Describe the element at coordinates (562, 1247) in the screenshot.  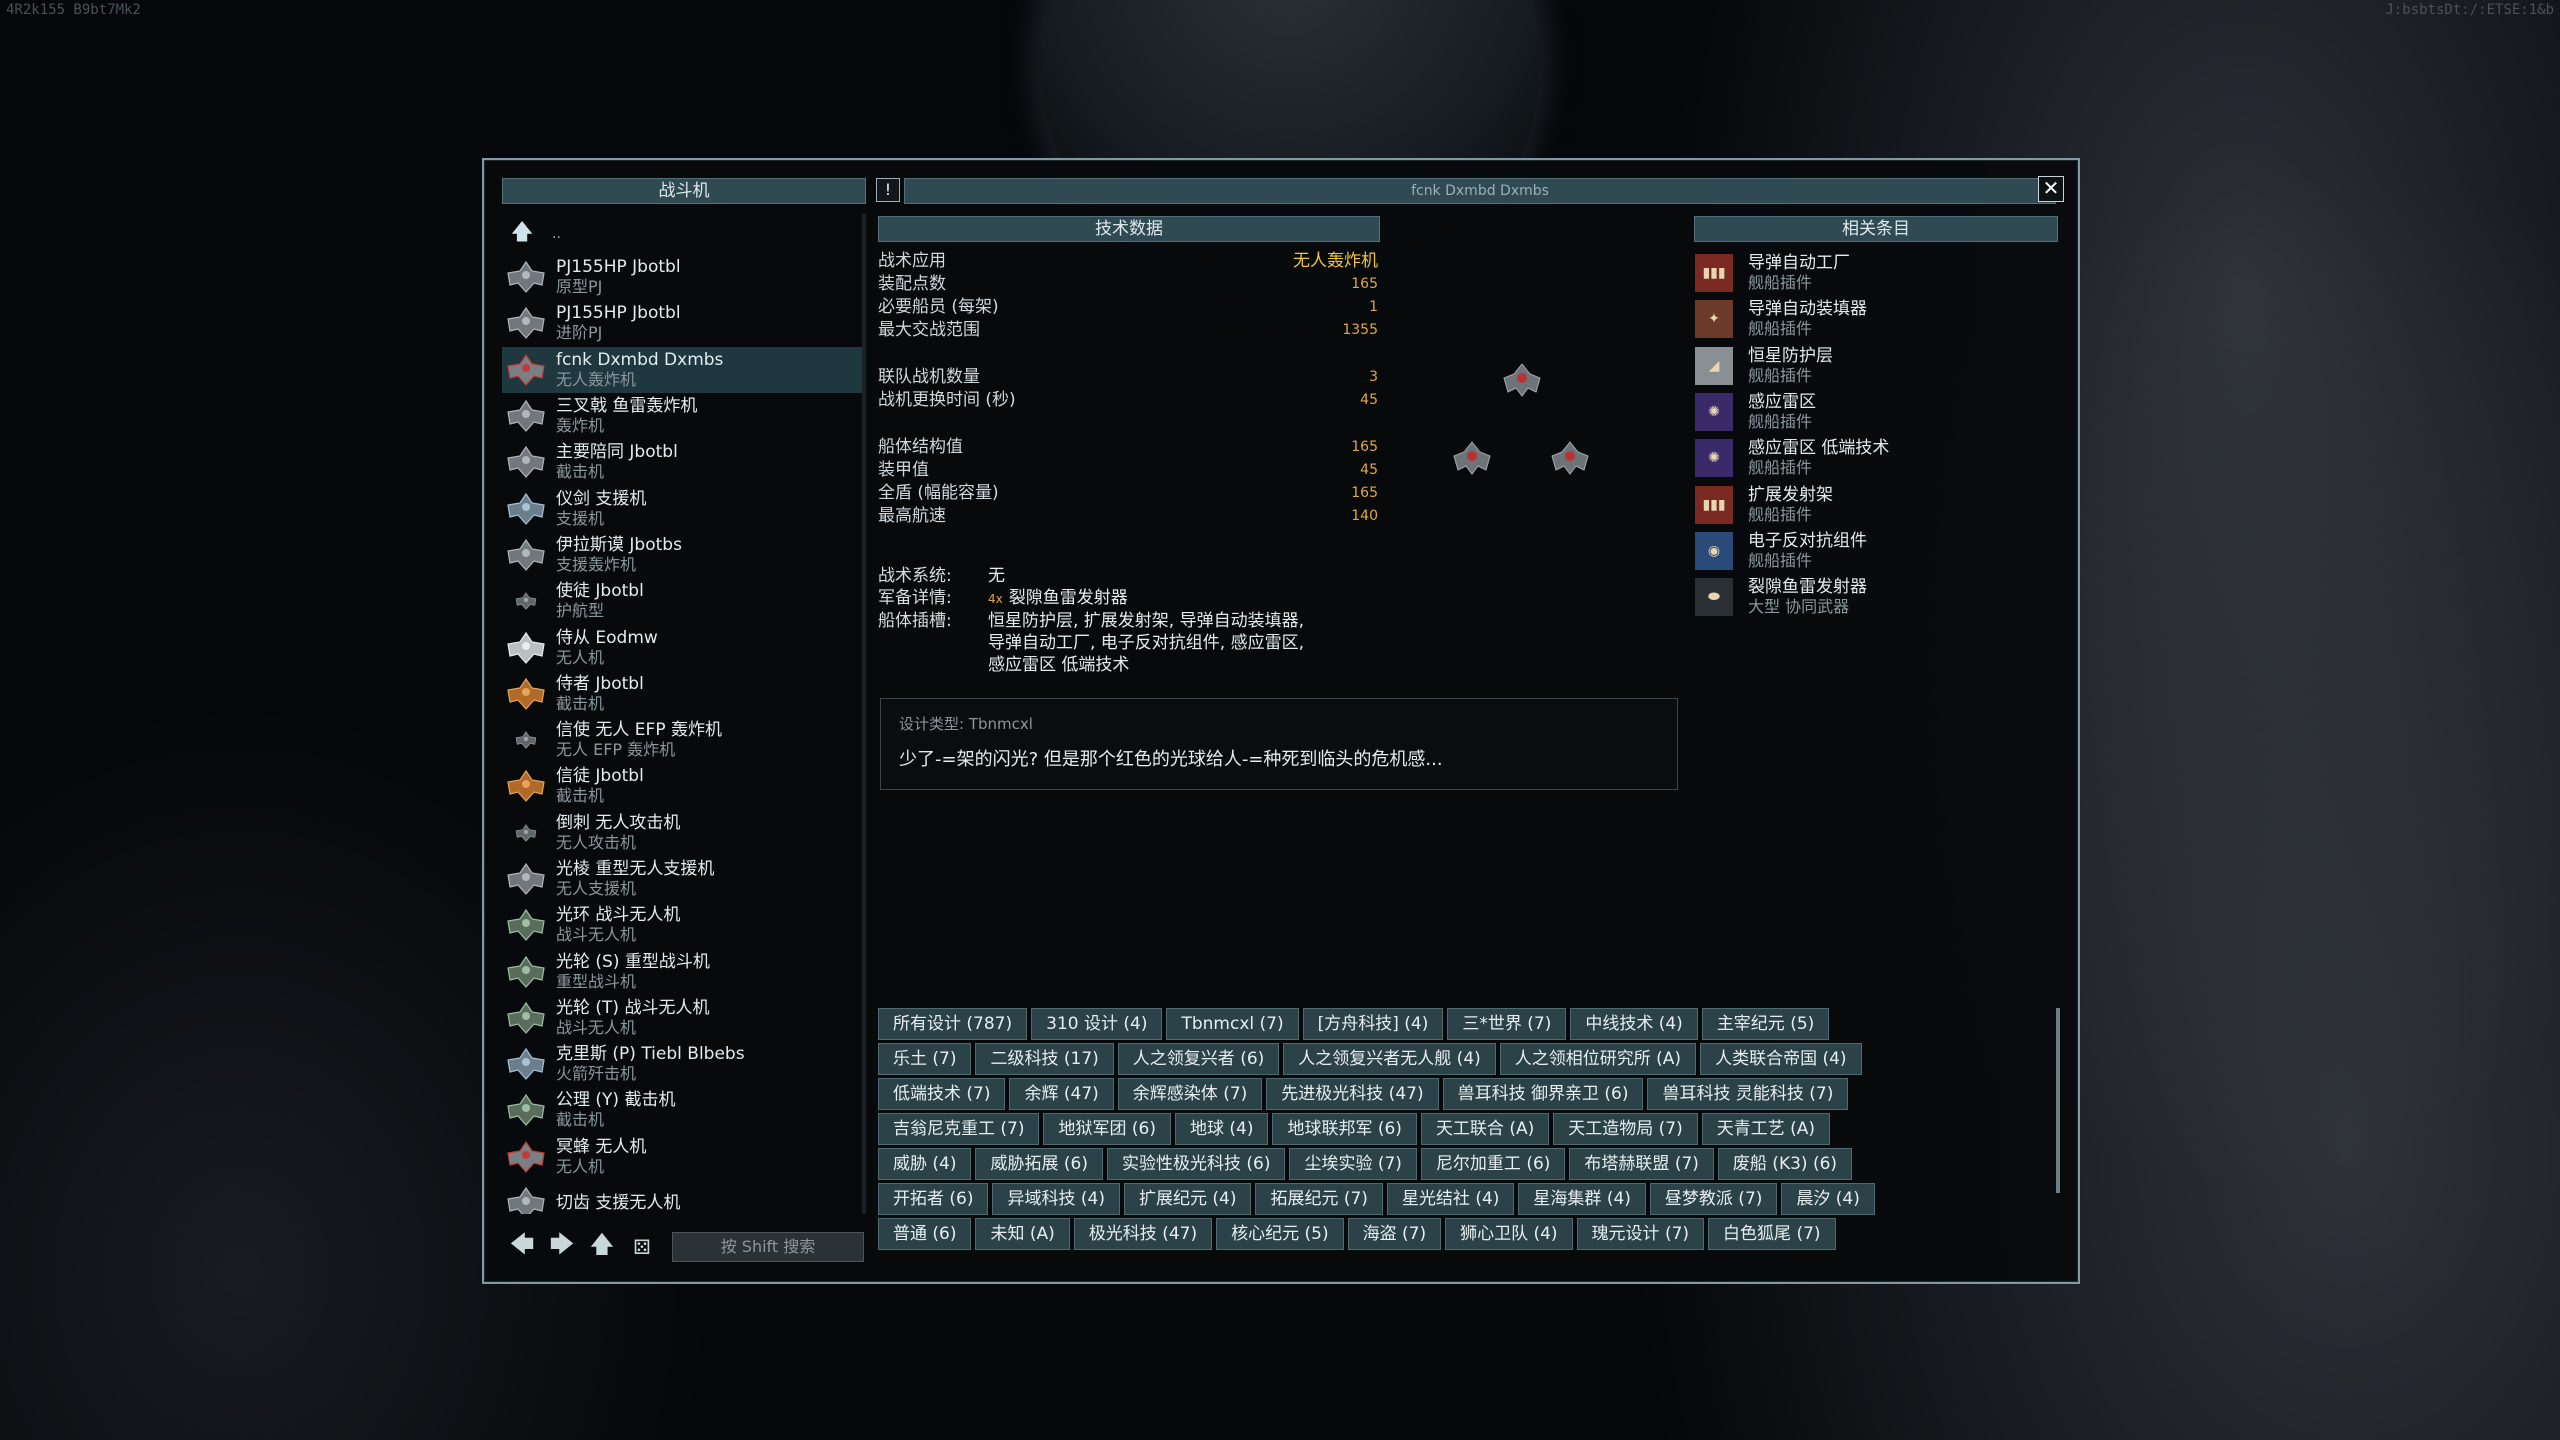
I see `forward-arrow-icon: 🡆` at that location.